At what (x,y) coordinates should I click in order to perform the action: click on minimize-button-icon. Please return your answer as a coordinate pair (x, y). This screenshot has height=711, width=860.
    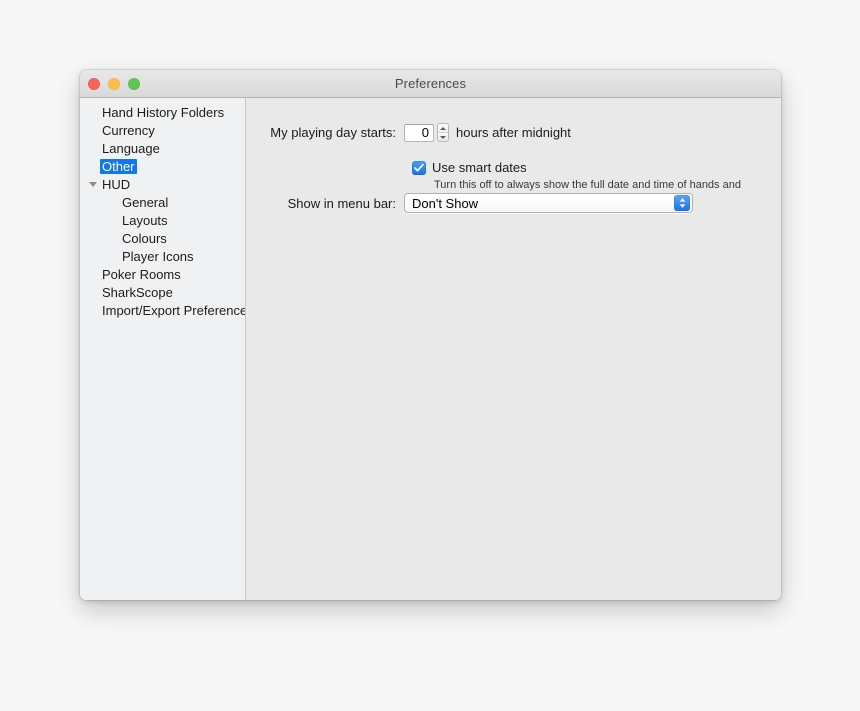
    Looking at the image, I should click on (114, 83).